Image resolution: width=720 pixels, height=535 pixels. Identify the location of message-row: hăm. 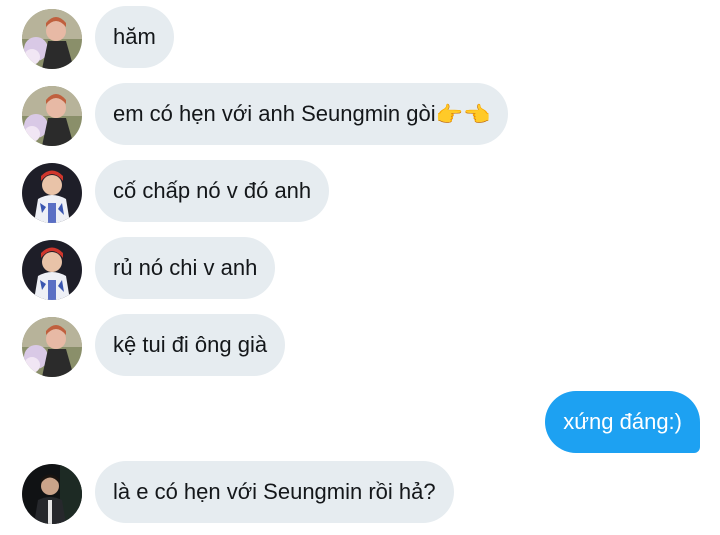
(360, 39).